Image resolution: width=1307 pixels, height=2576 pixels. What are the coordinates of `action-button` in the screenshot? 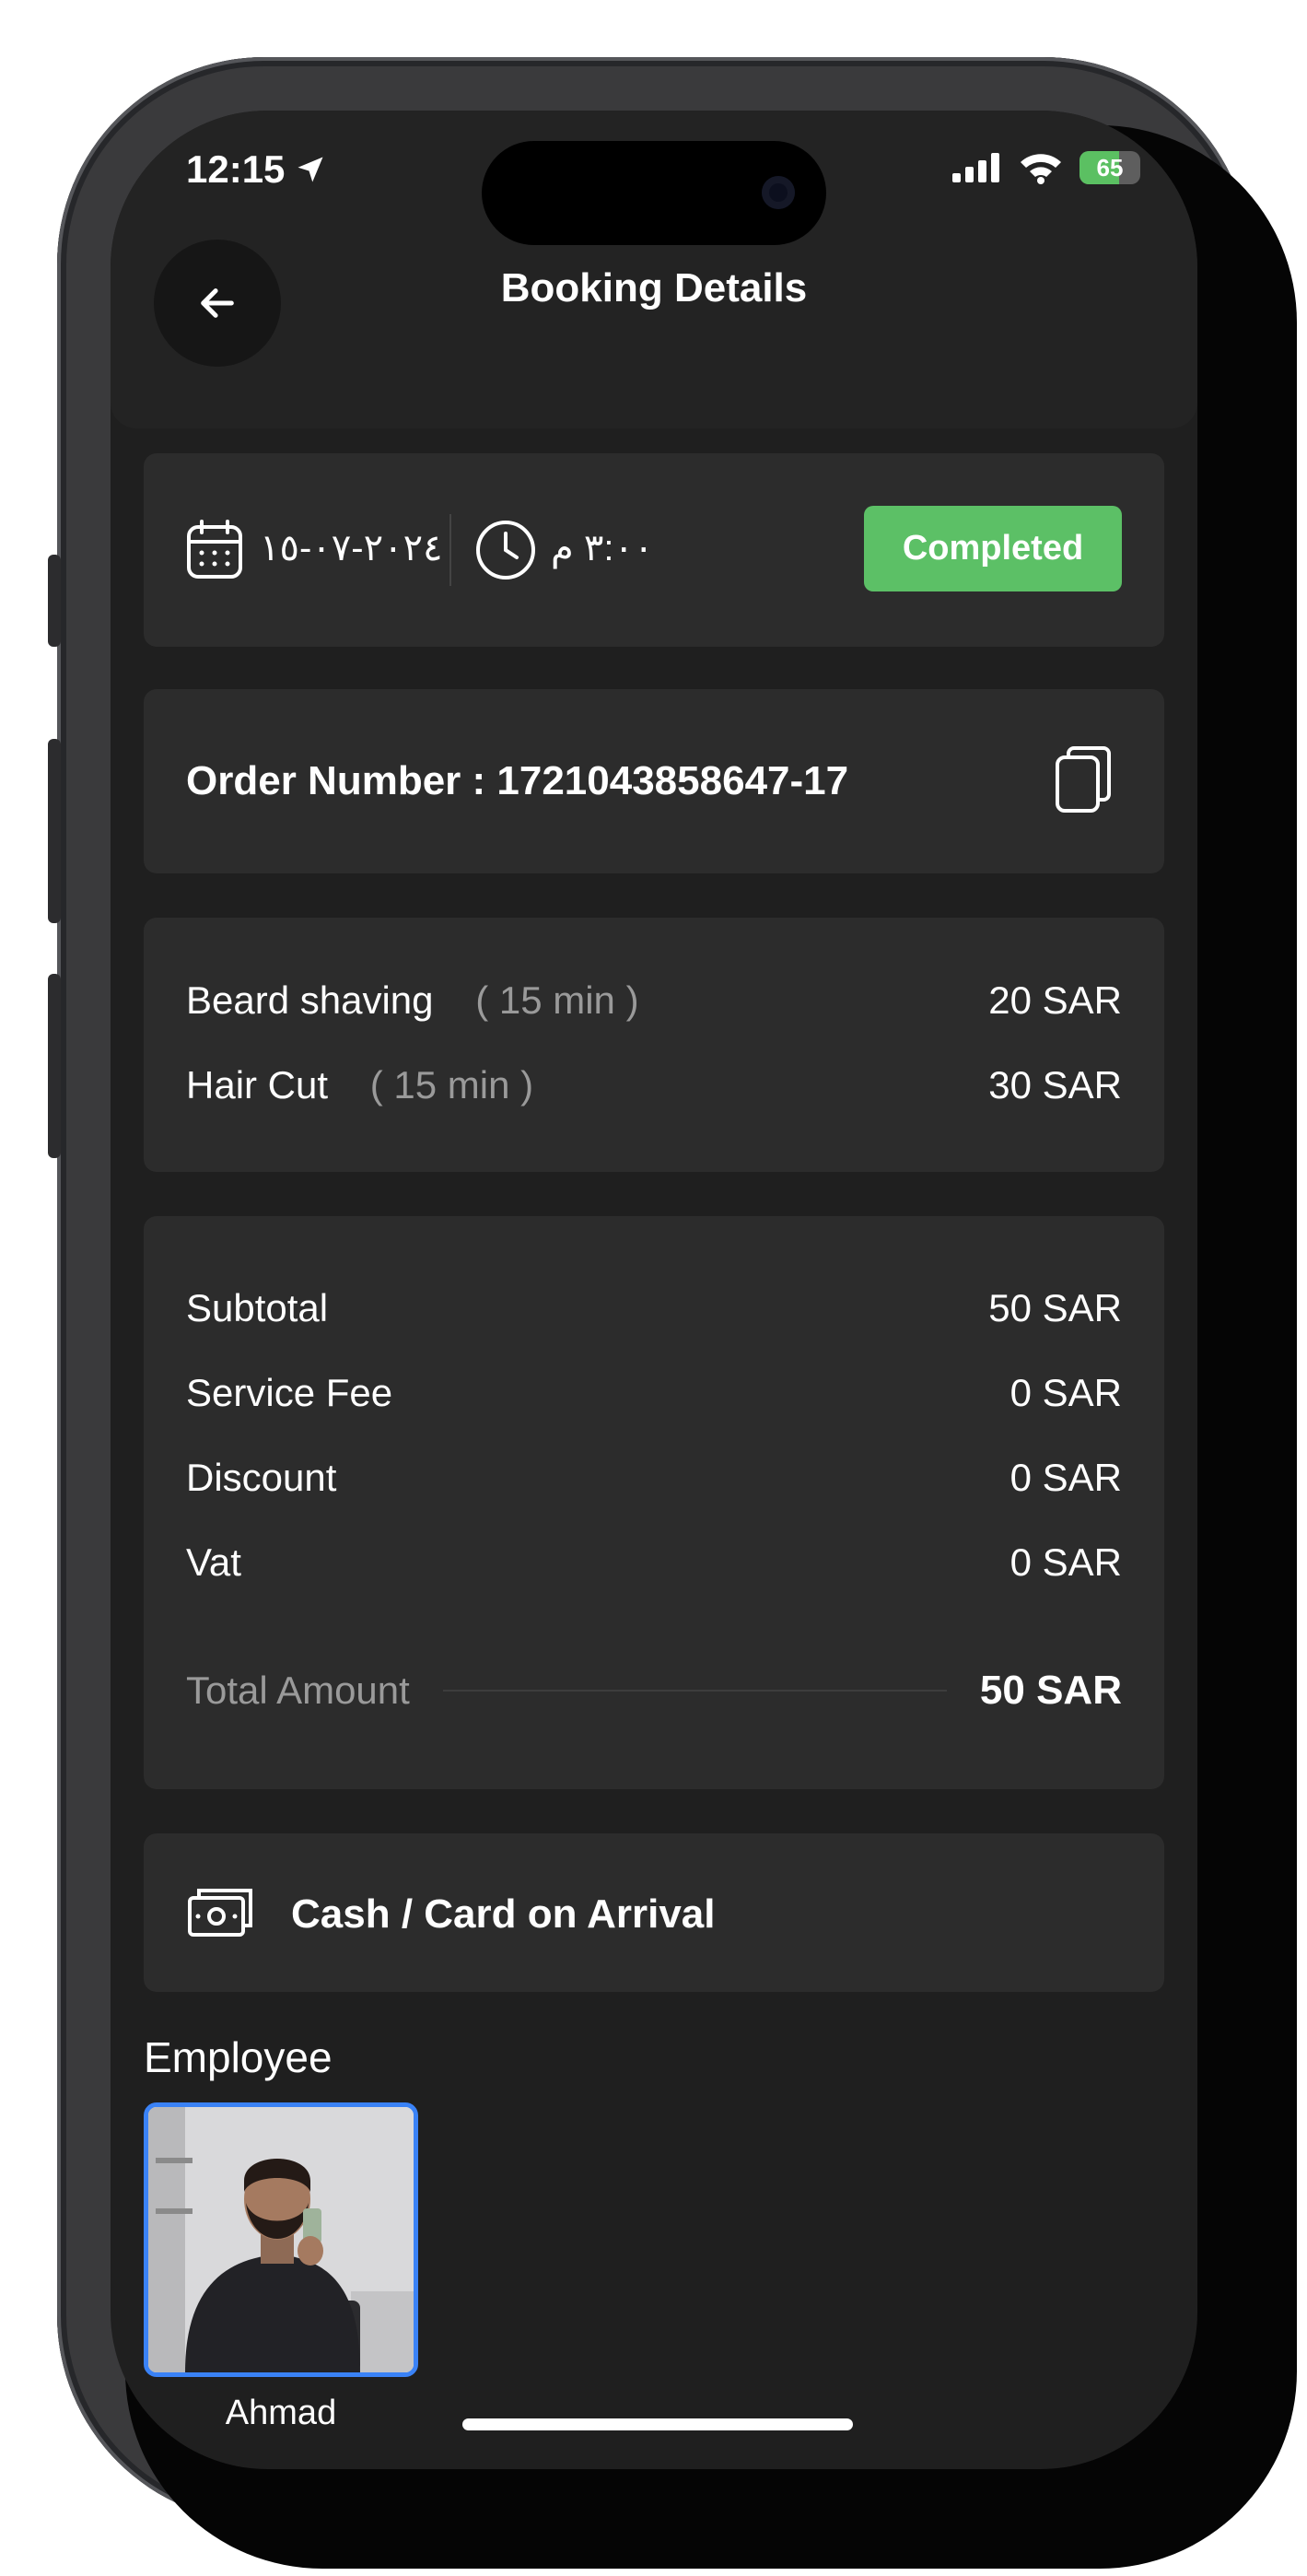 It's located at (54, 601).